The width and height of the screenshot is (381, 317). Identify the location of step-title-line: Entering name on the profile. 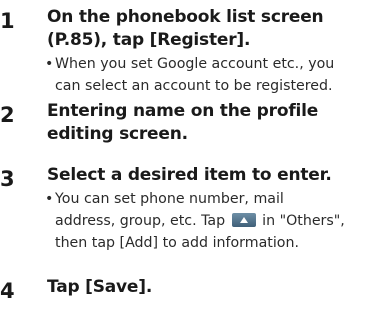
(183, 111).